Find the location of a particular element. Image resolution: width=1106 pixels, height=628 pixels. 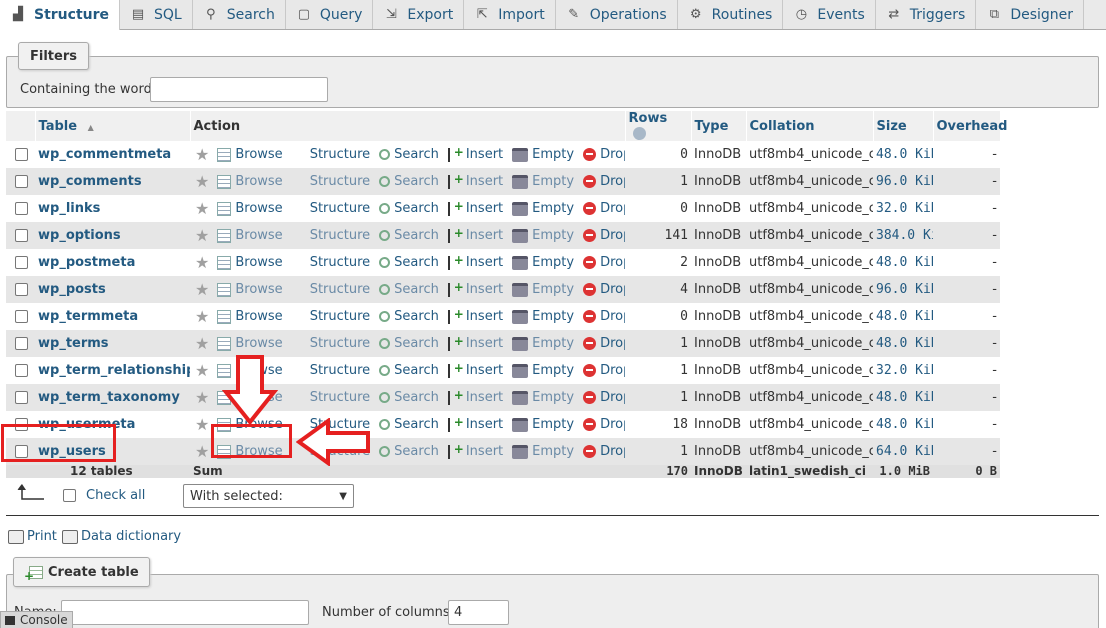

data-dictionary-link: Data dictionary is located at coordinates (121, 536).